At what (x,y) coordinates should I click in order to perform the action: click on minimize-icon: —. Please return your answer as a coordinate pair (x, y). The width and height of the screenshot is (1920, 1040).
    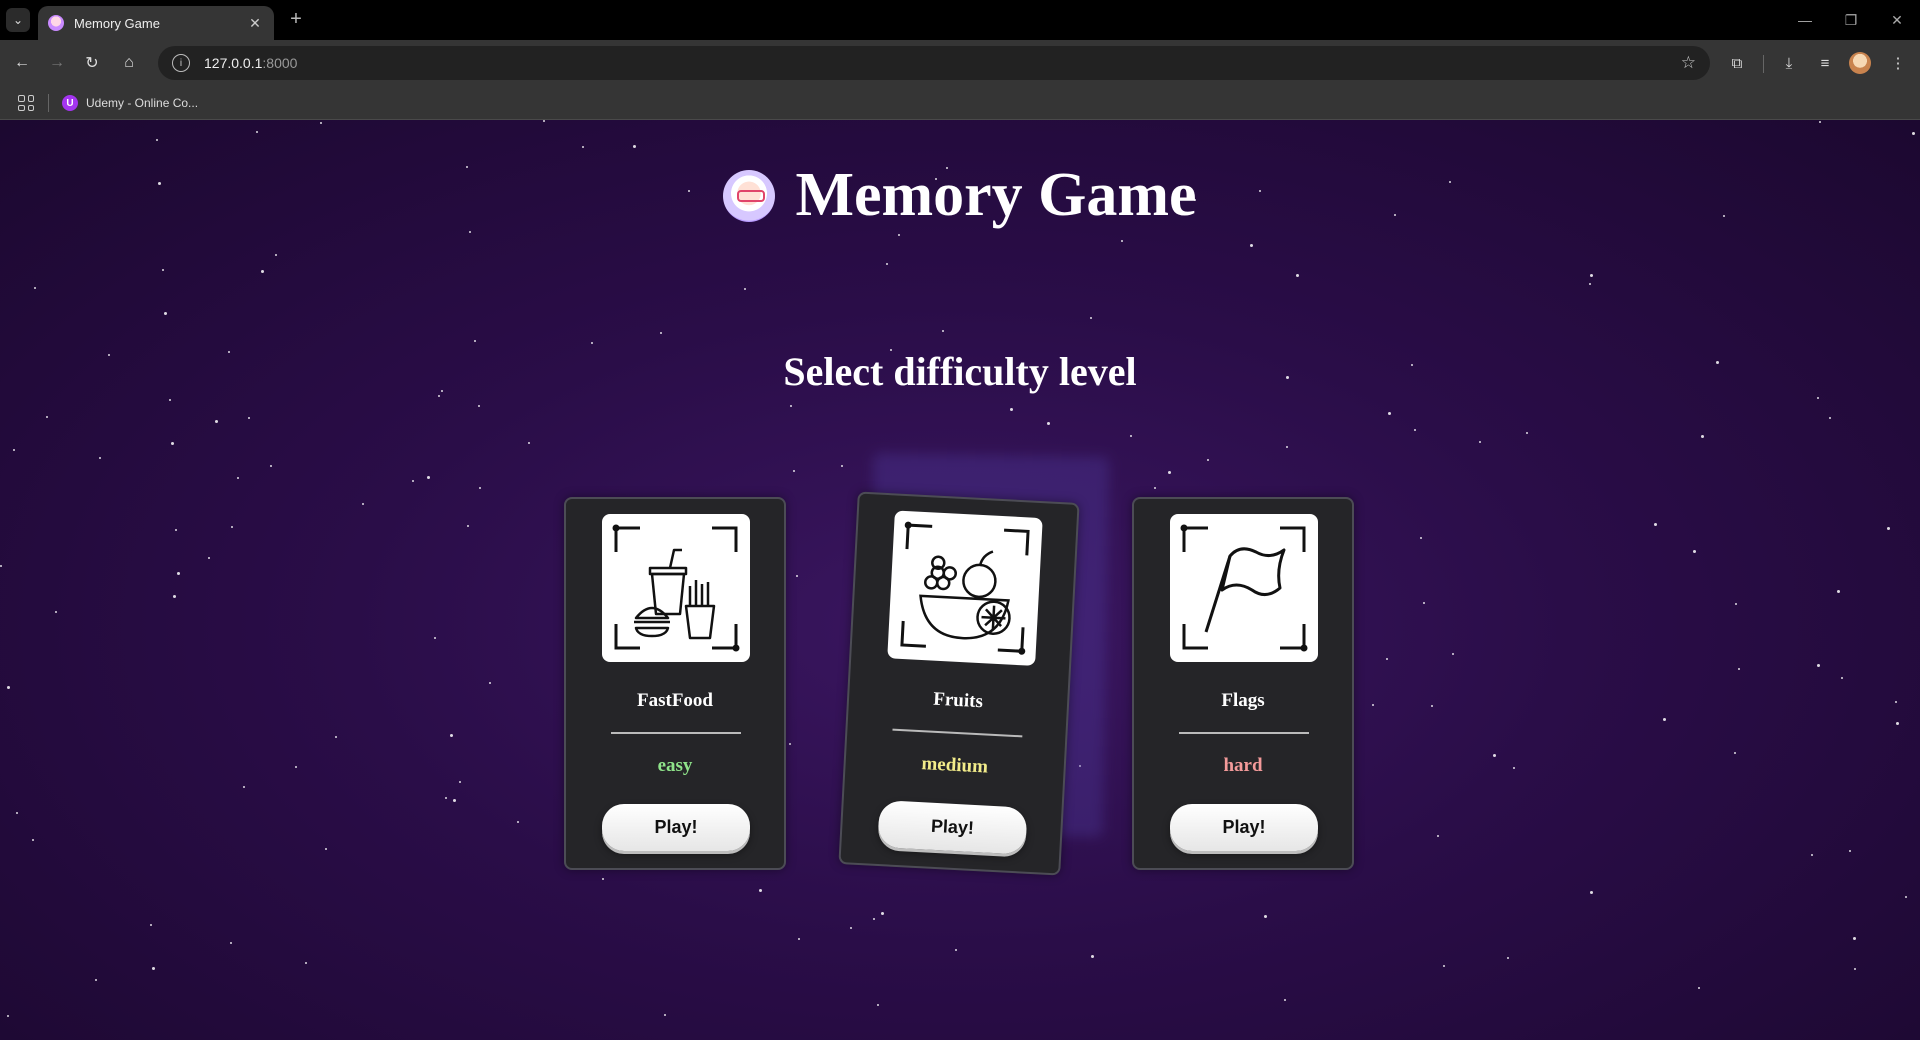
    Looking at the image, I should click on (1805, 20).